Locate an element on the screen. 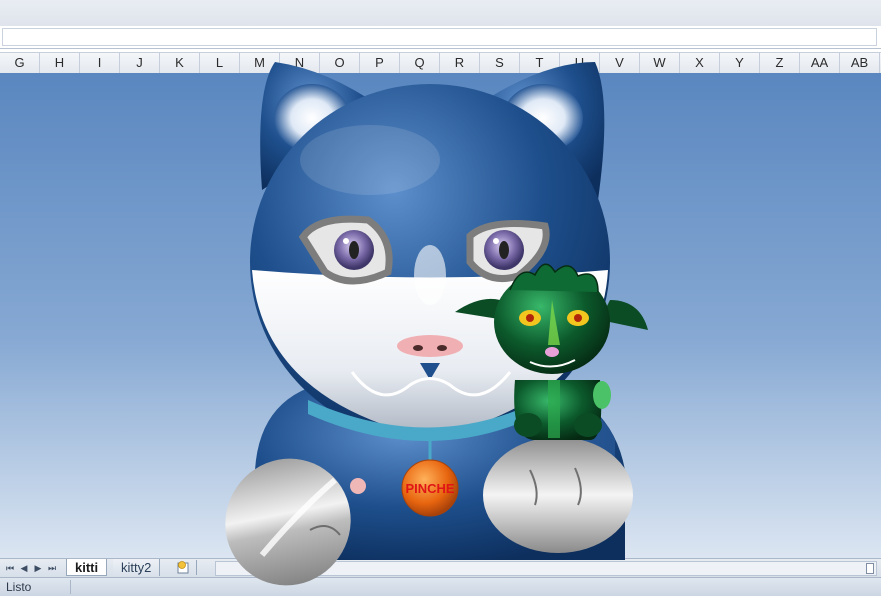  medallion: PINCHE is located at coordinates (430, 488).